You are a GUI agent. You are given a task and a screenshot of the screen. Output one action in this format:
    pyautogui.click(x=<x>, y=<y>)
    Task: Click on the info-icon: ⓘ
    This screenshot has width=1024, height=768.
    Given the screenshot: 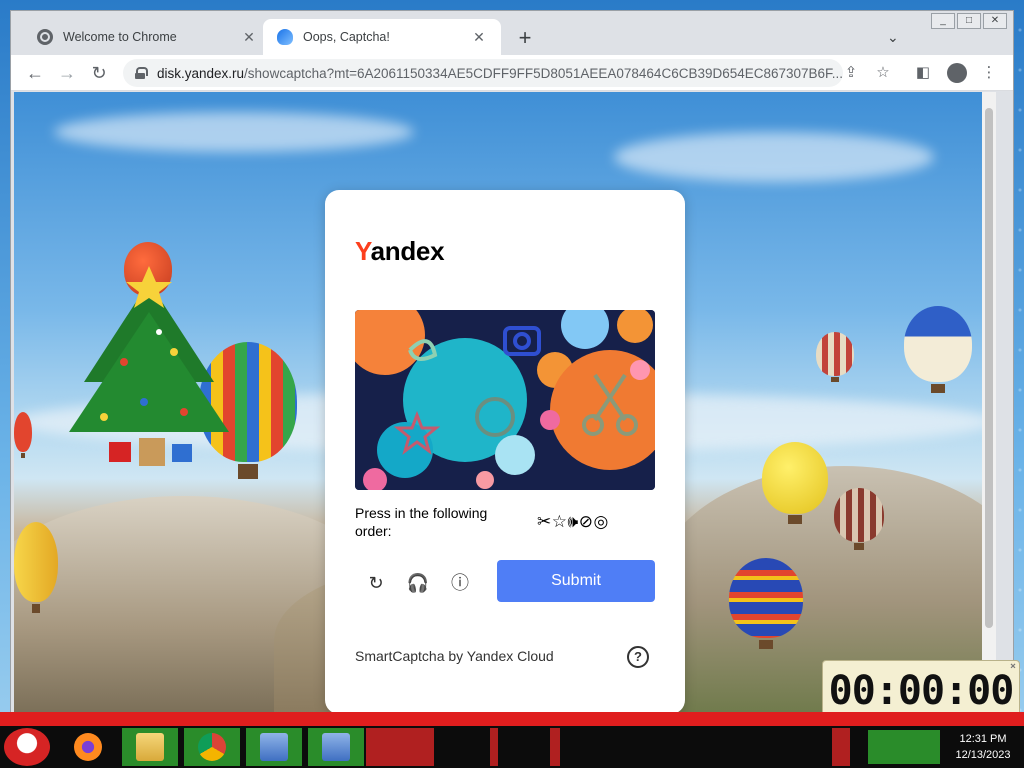 What is the action you would take?
    pyautogui.click(x=460, y=583)
    